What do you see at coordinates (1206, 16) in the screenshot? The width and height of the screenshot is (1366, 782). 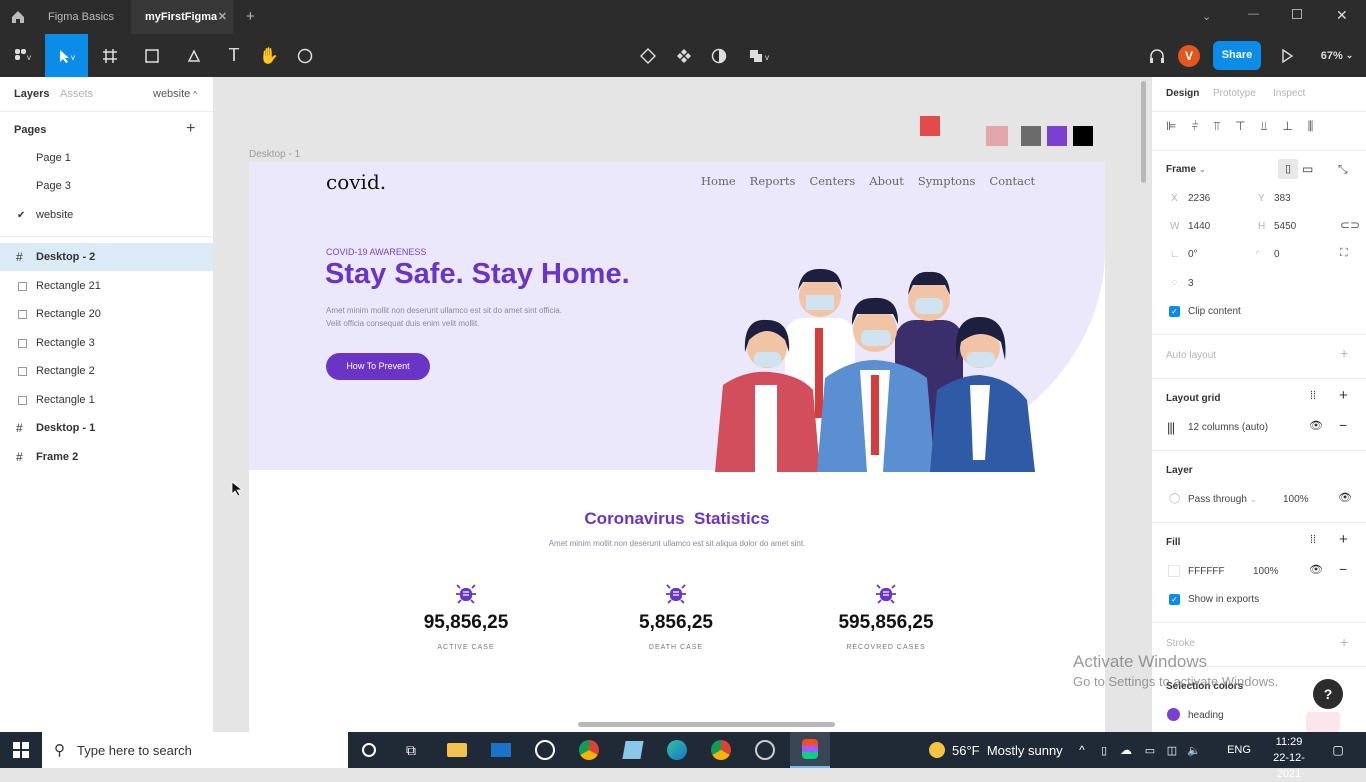 I see `chevron-down-icon: ⌄` at bounding box center [1206, 16].